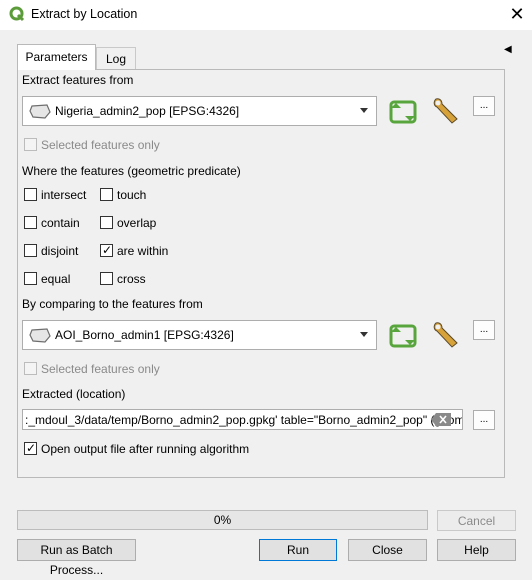  Describe the element at coordinates (387, 550) in the screenshot. I see `close-button: Close` at that location.